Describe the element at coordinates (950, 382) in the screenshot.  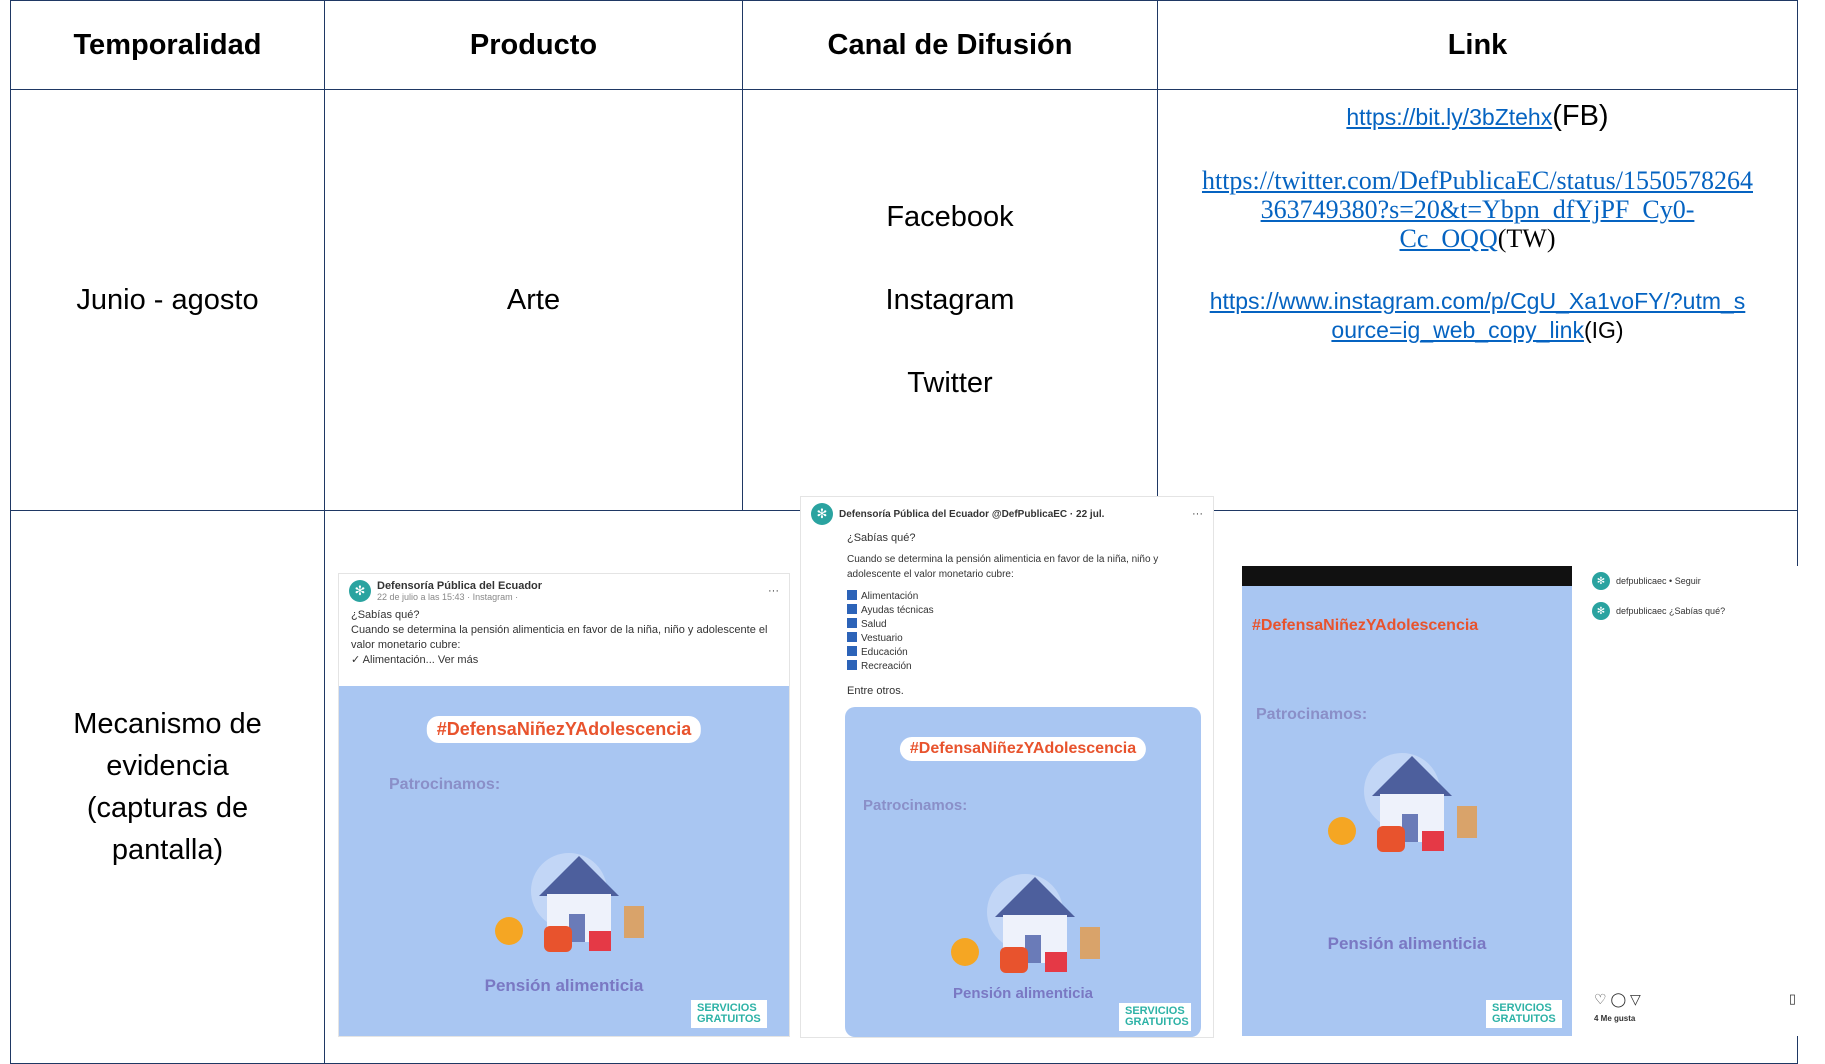
I see `canal-twitter: Twitter` at that location.